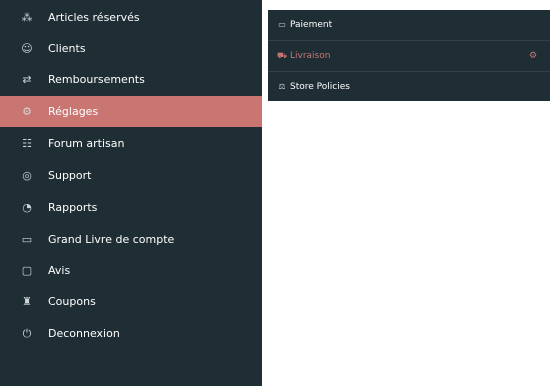  What do you see at coordinates (27, 239) in the screenshot?
I see `ledger-icon: ▭` at bounding box center [27, 239].